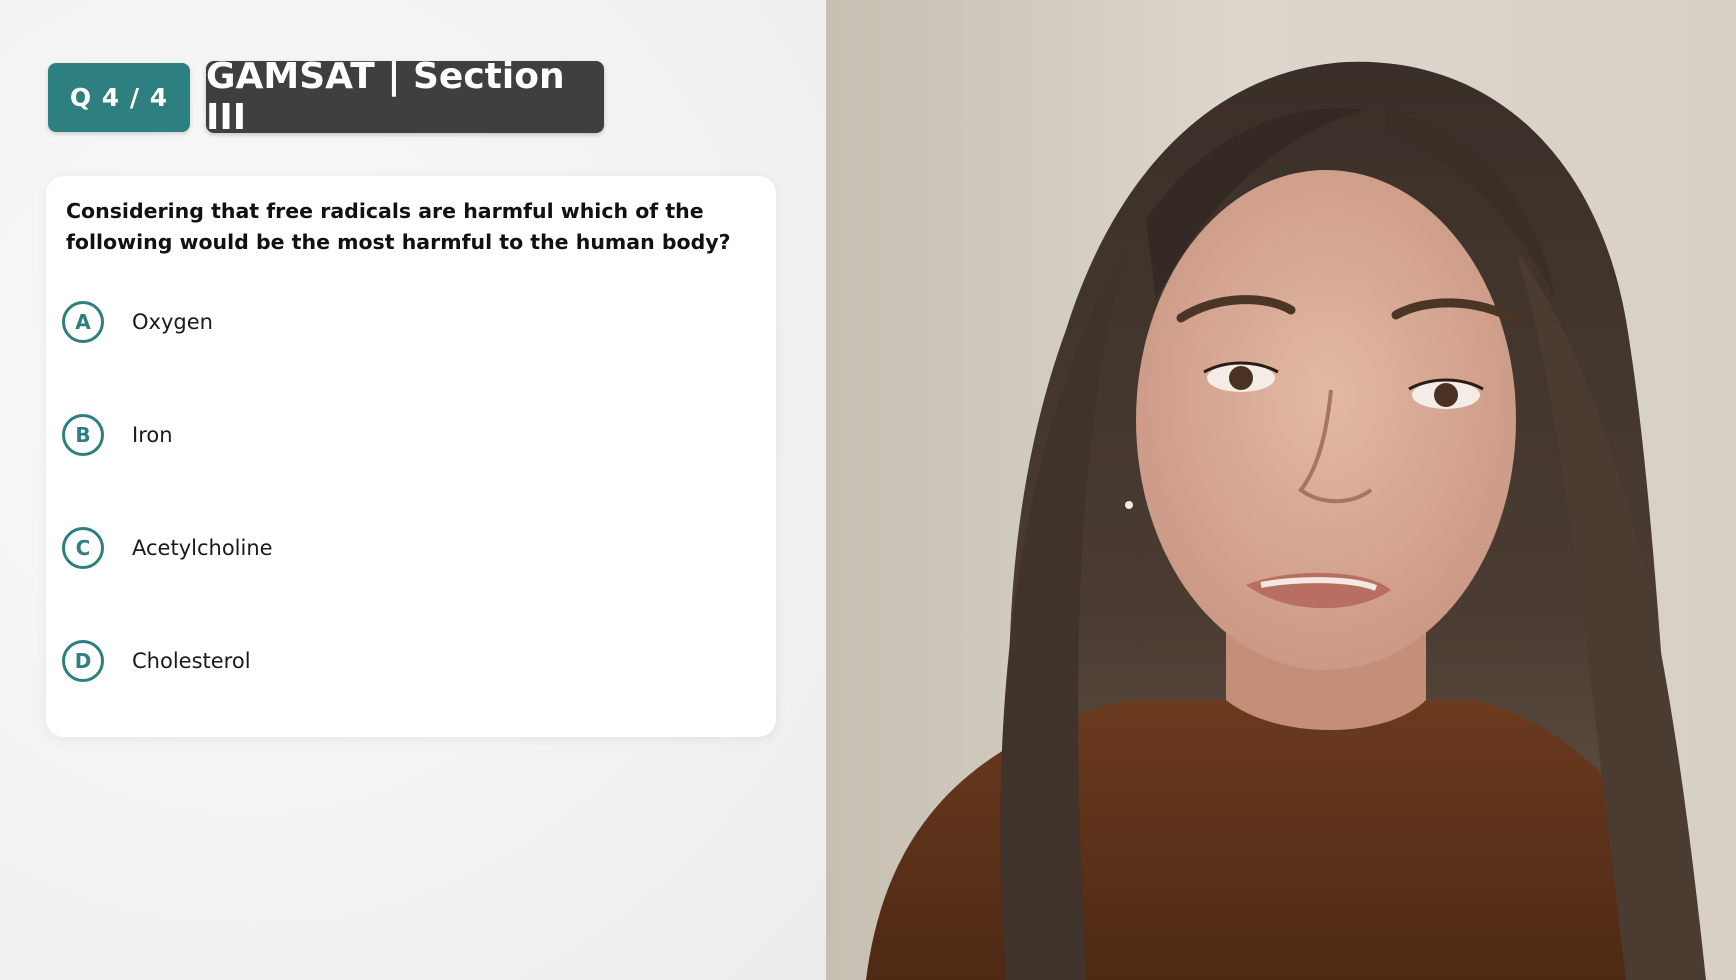 The width and height of the screenshot is (1736, 980). I want to click on option-d-letter-badge: D, so click(83, 661).